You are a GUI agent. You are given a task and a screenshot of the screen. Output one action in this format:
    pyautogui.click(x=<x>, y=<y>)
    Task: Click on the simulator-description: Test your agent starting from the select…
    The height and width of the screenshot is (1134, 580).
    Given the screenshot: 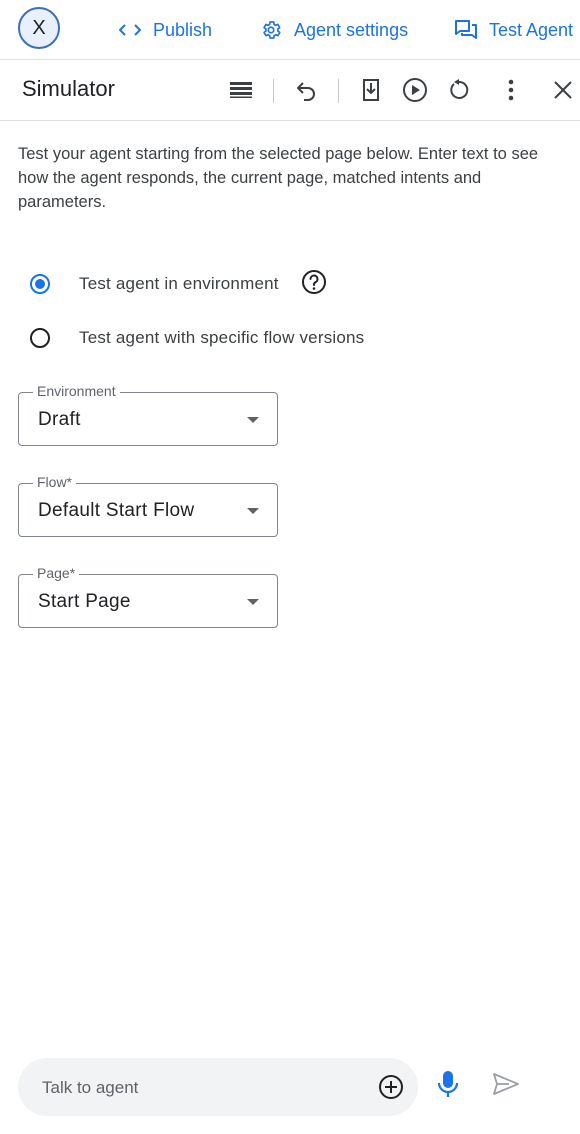 What is the action you would take?
    pyautogui.click(x=278, y=178)
    